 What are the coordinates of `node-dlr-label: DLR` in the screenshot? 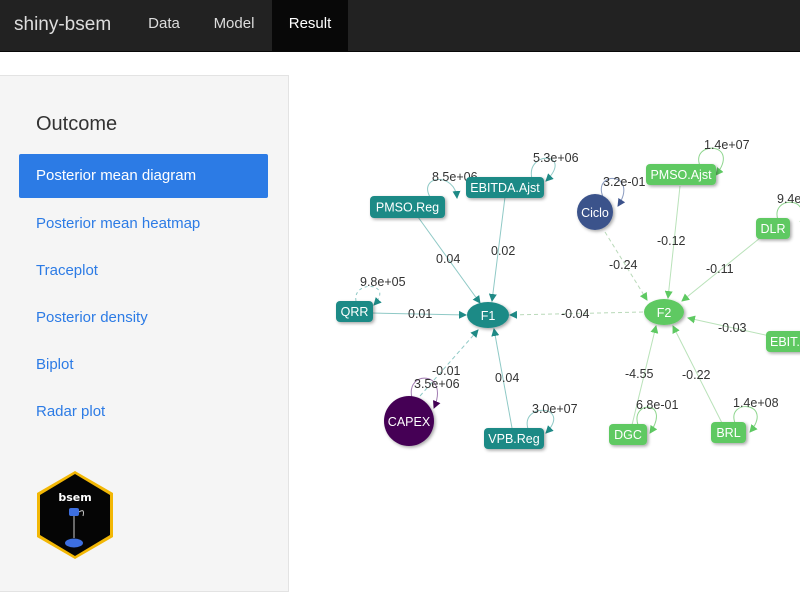 It's located at (772, 229).